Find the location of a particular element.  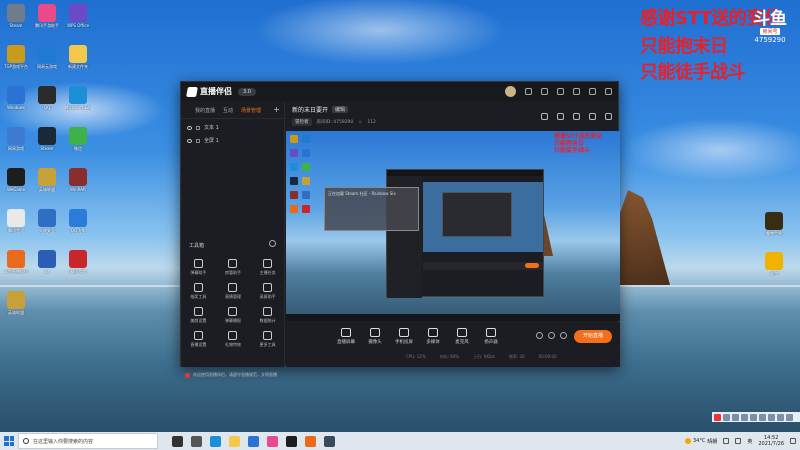

sogou-icon is located at coordinates (717, 417).